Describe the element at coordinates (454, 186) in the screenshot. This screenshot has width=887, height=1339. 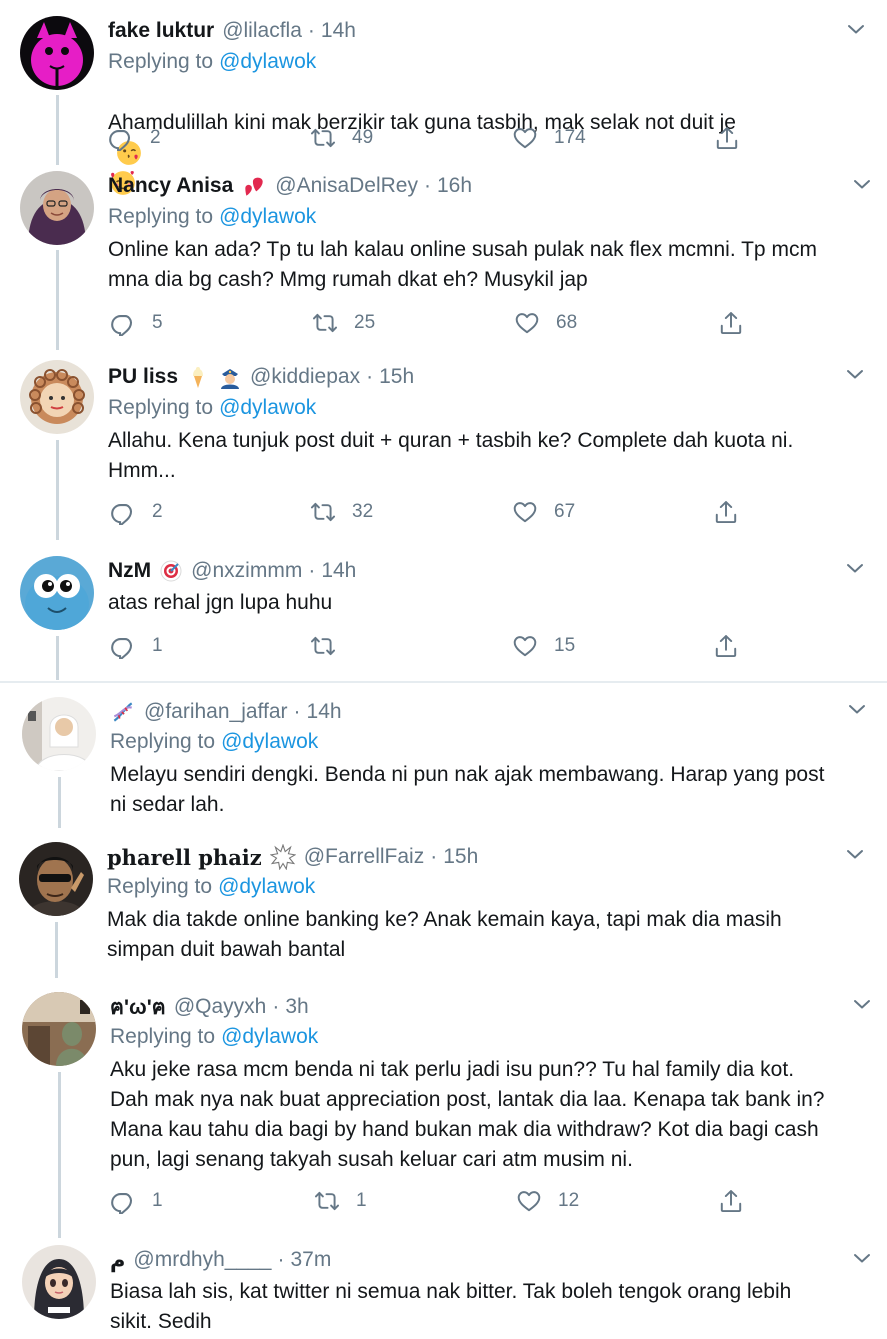
I see `timestamp: 16h` at that location.